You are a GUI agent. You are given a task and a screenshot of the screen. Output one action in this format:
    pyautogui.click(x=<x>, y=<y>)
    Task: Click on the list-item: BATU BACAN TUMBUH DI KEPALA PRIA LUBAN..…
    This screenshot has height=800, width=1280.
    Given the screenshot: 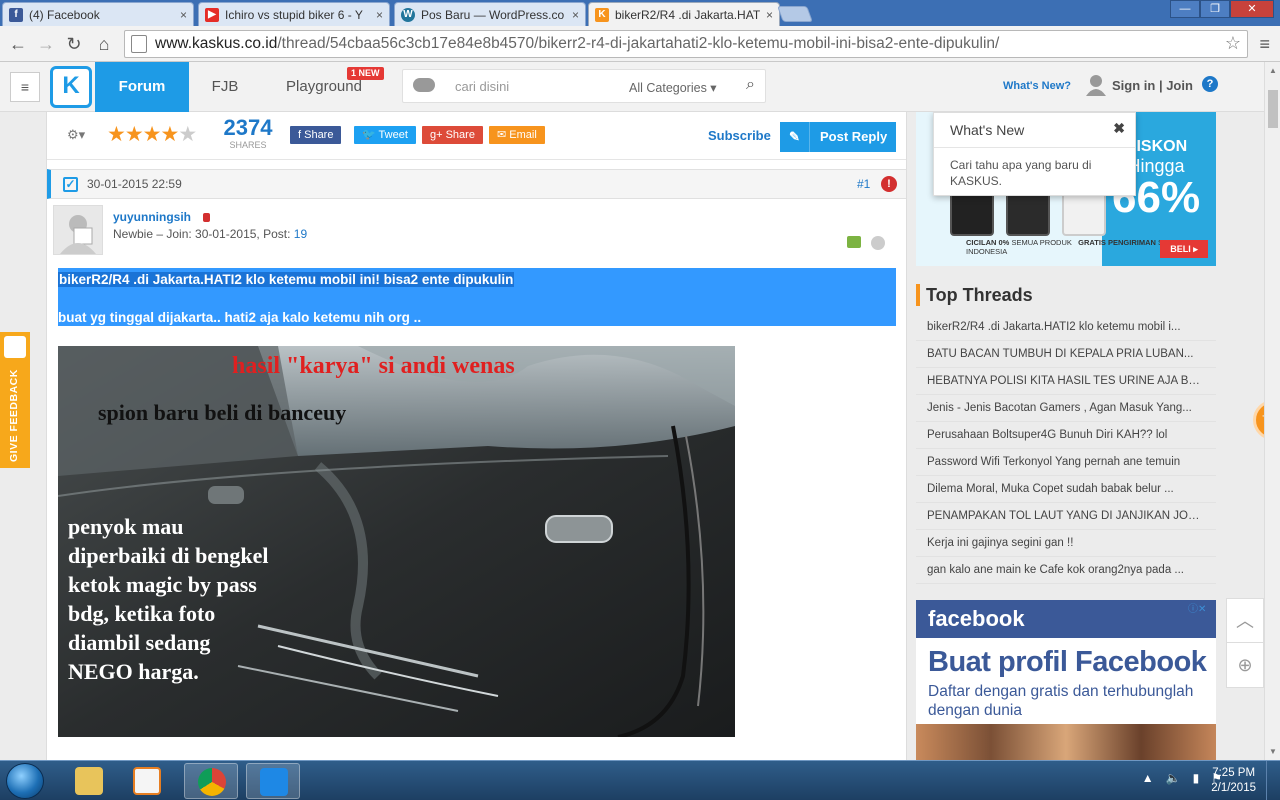 What is the action you would take?
    pyautogui.click(x=1066, y=354)
    